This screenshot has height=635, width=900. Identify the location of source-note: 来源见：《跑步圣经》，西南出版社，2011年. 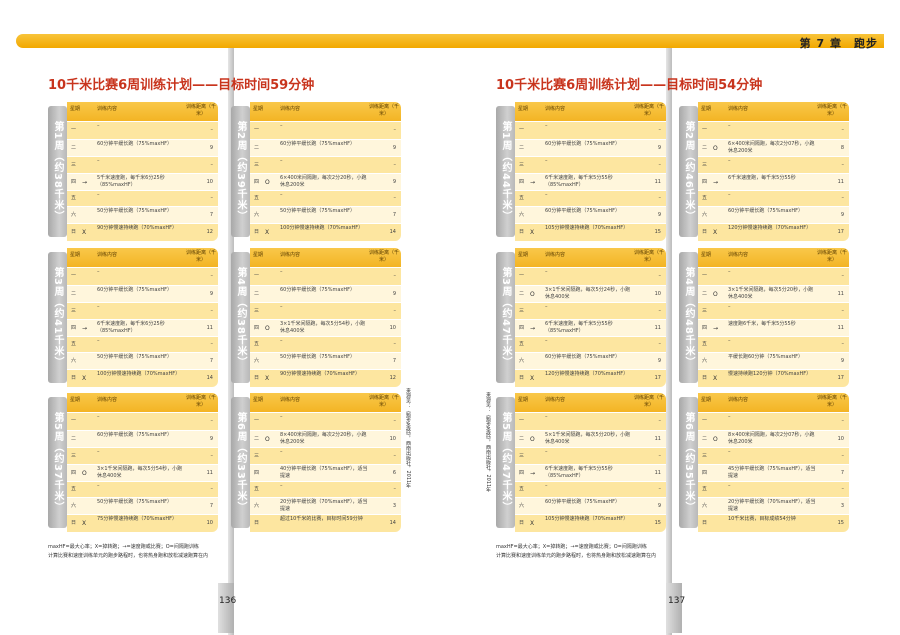
(408, 438).